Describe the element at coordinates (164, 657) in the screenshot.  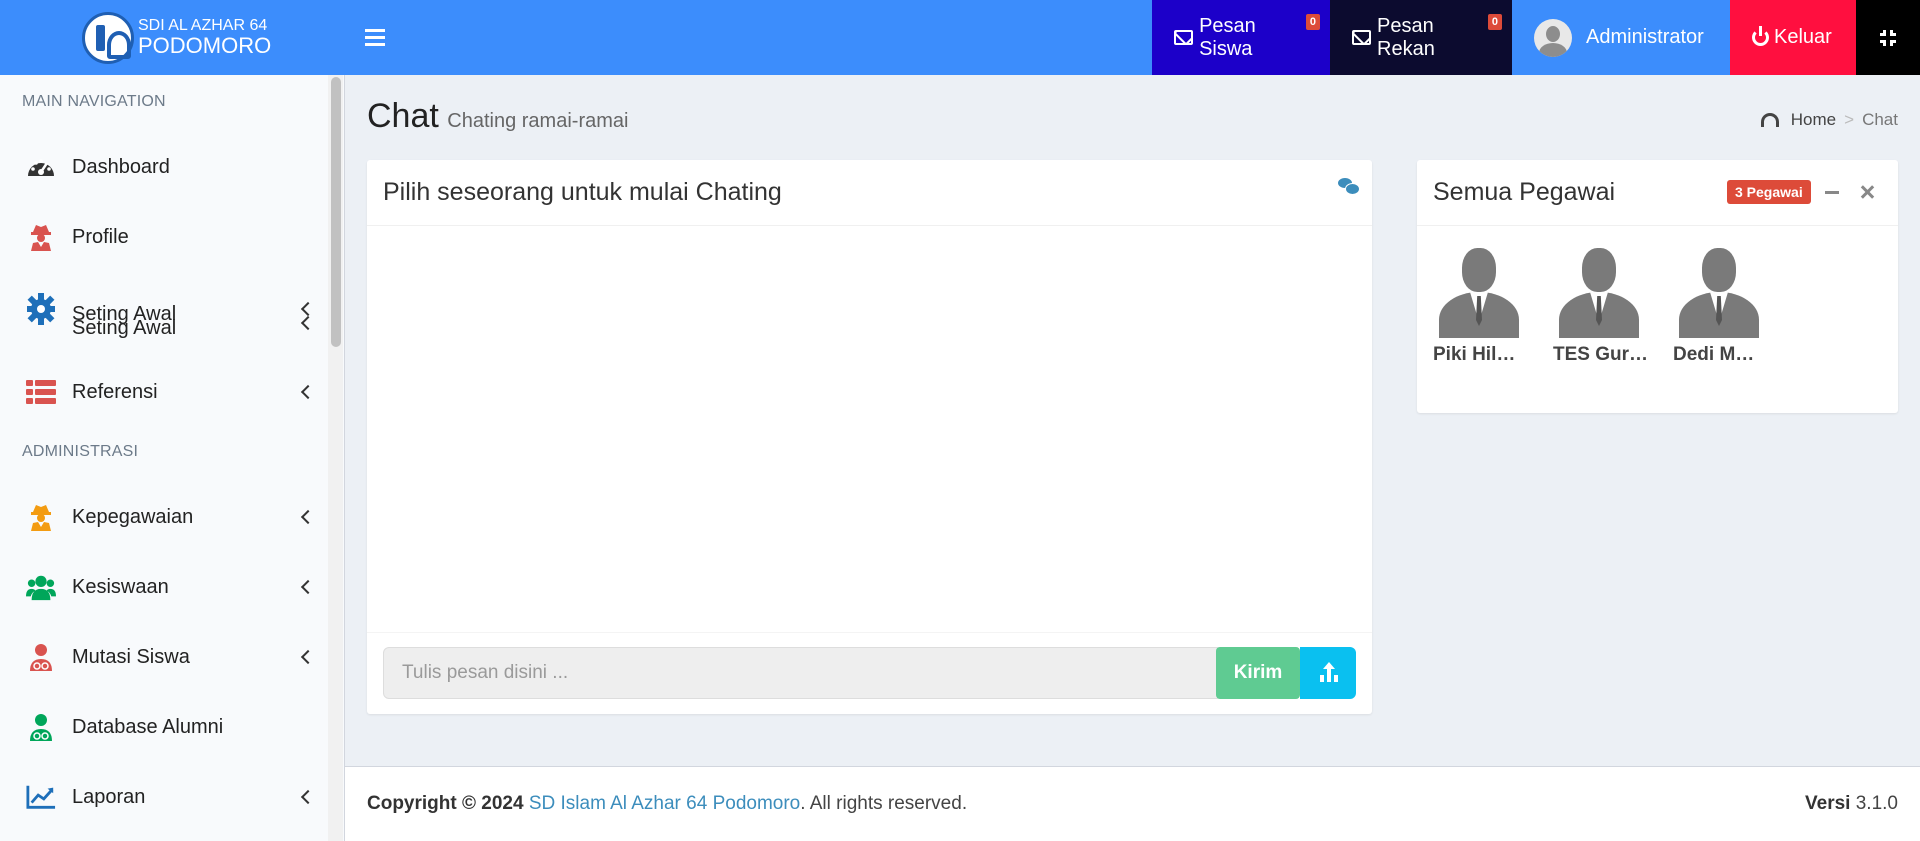
I see `sidebar-item-mutasi-siswa: Mutasi Siswa` at that location.